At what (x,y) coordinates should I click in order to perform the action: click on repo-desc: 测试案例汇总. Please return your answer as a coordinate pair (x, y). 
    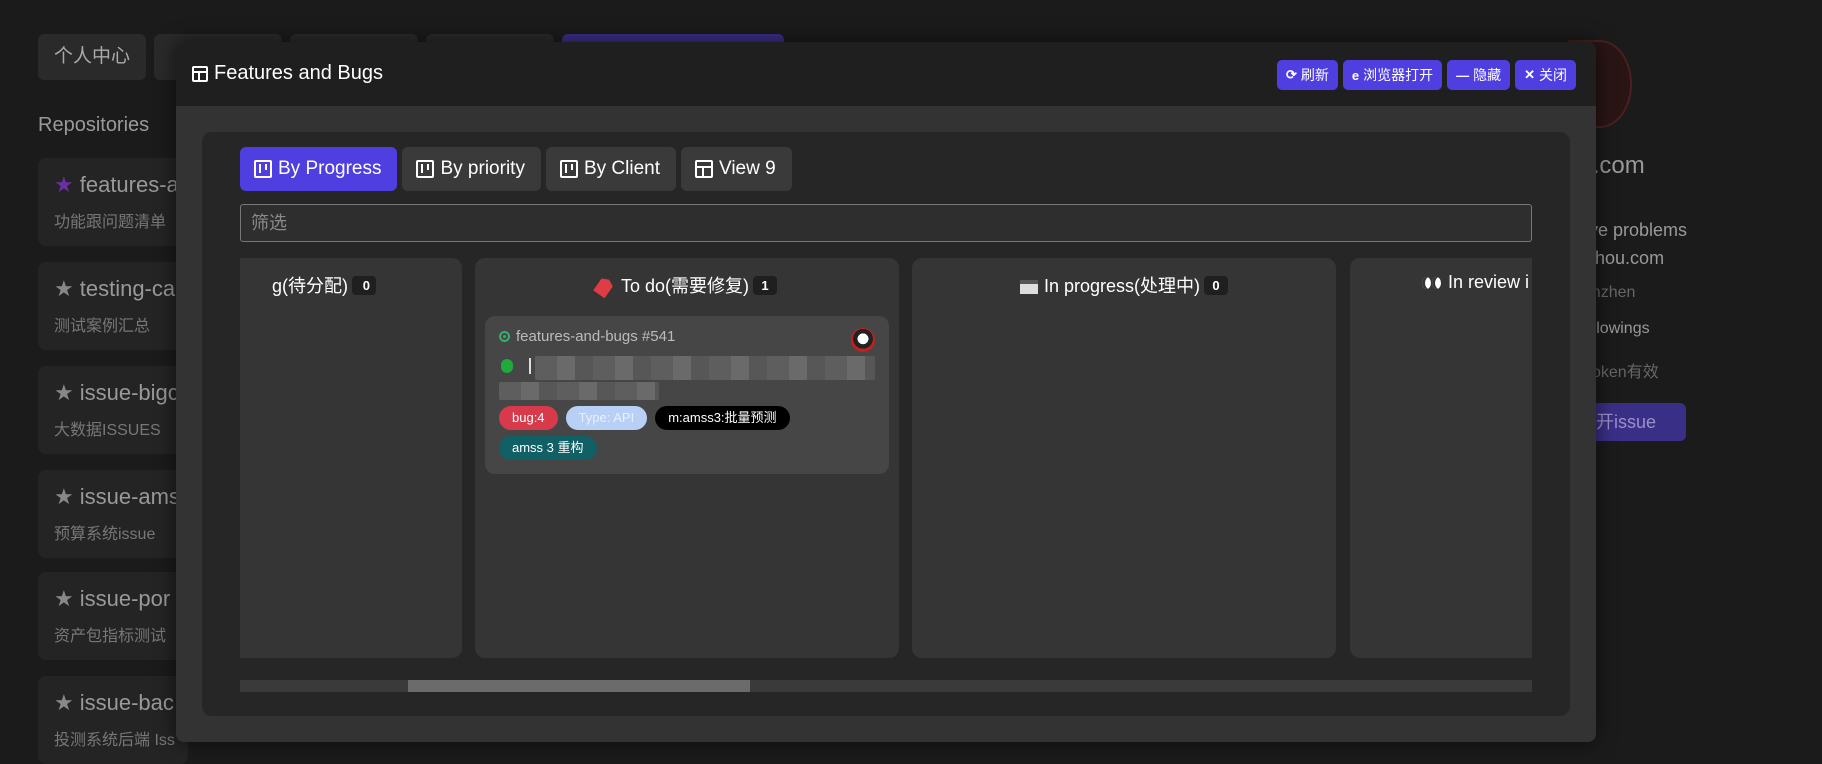
    Looking at the image, I should click on (102, 326).